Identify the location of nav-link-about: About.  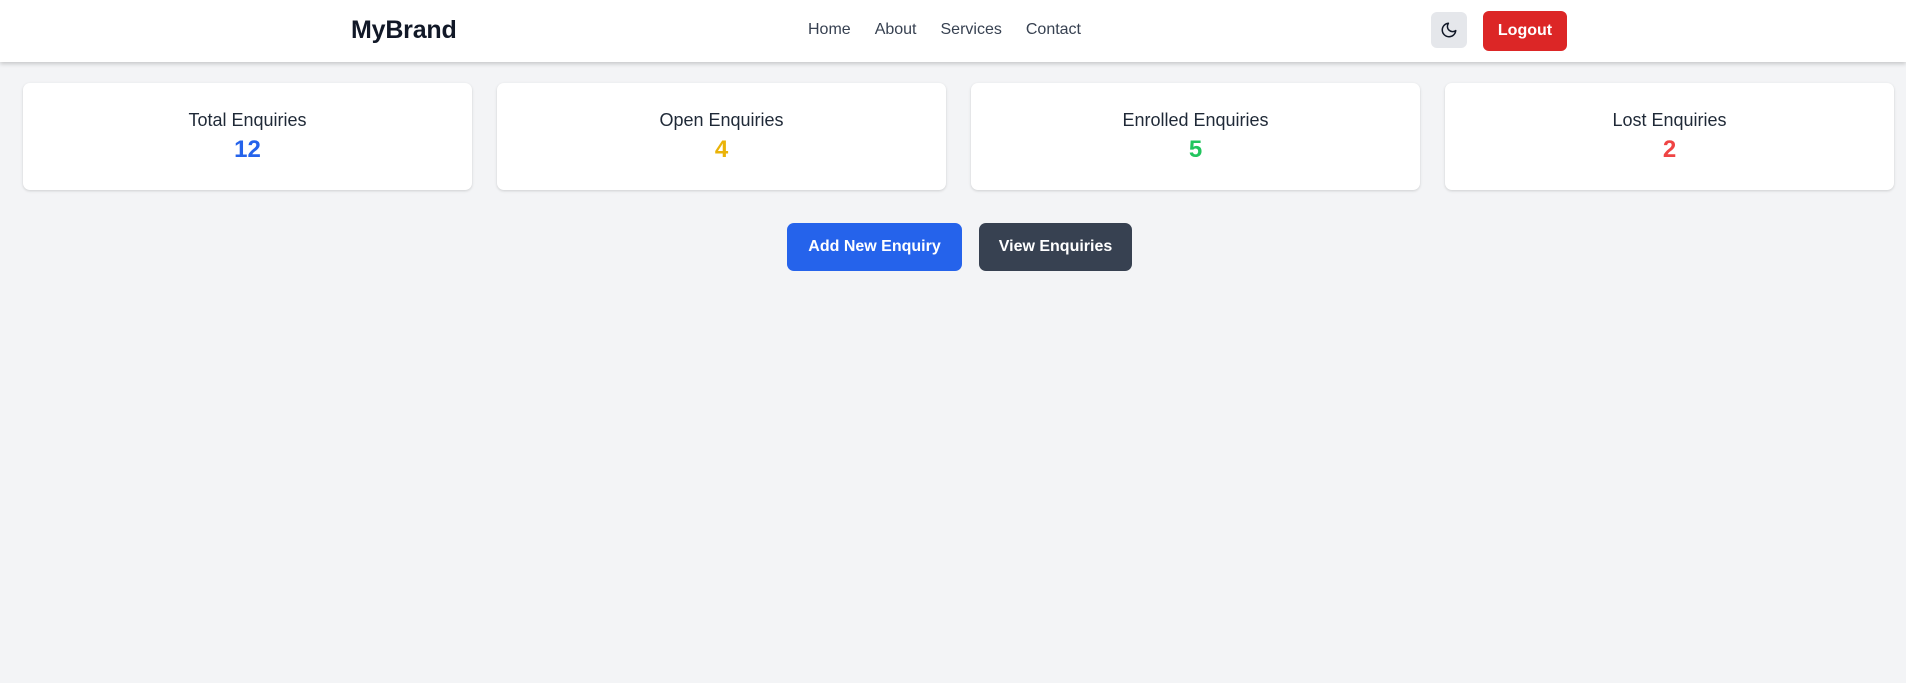
(896, 30).